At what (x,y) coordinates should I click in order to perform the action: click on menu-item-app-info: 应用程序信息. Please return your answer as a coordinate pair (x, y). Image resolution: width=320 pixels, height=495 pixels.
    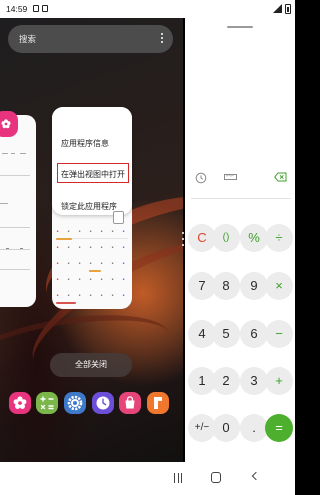
    Looking at the image, I should click on (85, 143).